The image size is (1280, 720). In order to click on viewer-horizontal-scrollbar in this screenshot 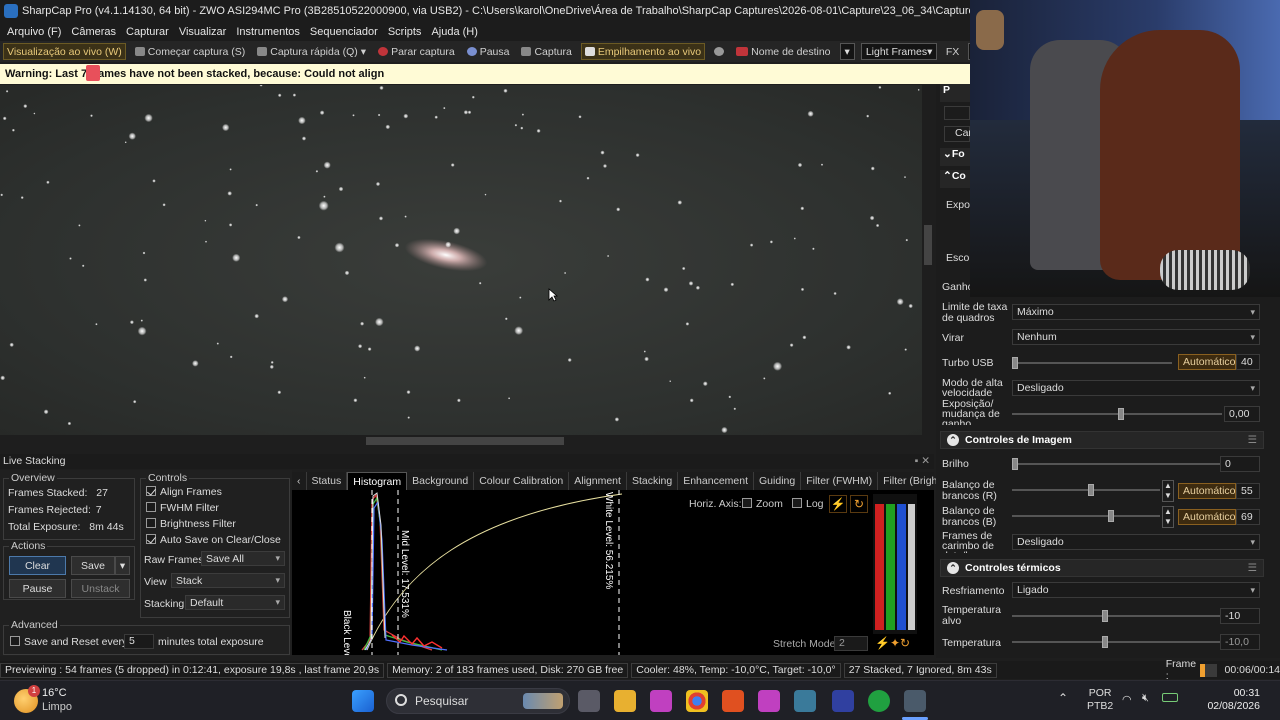, I will do `click(461, 441)`.